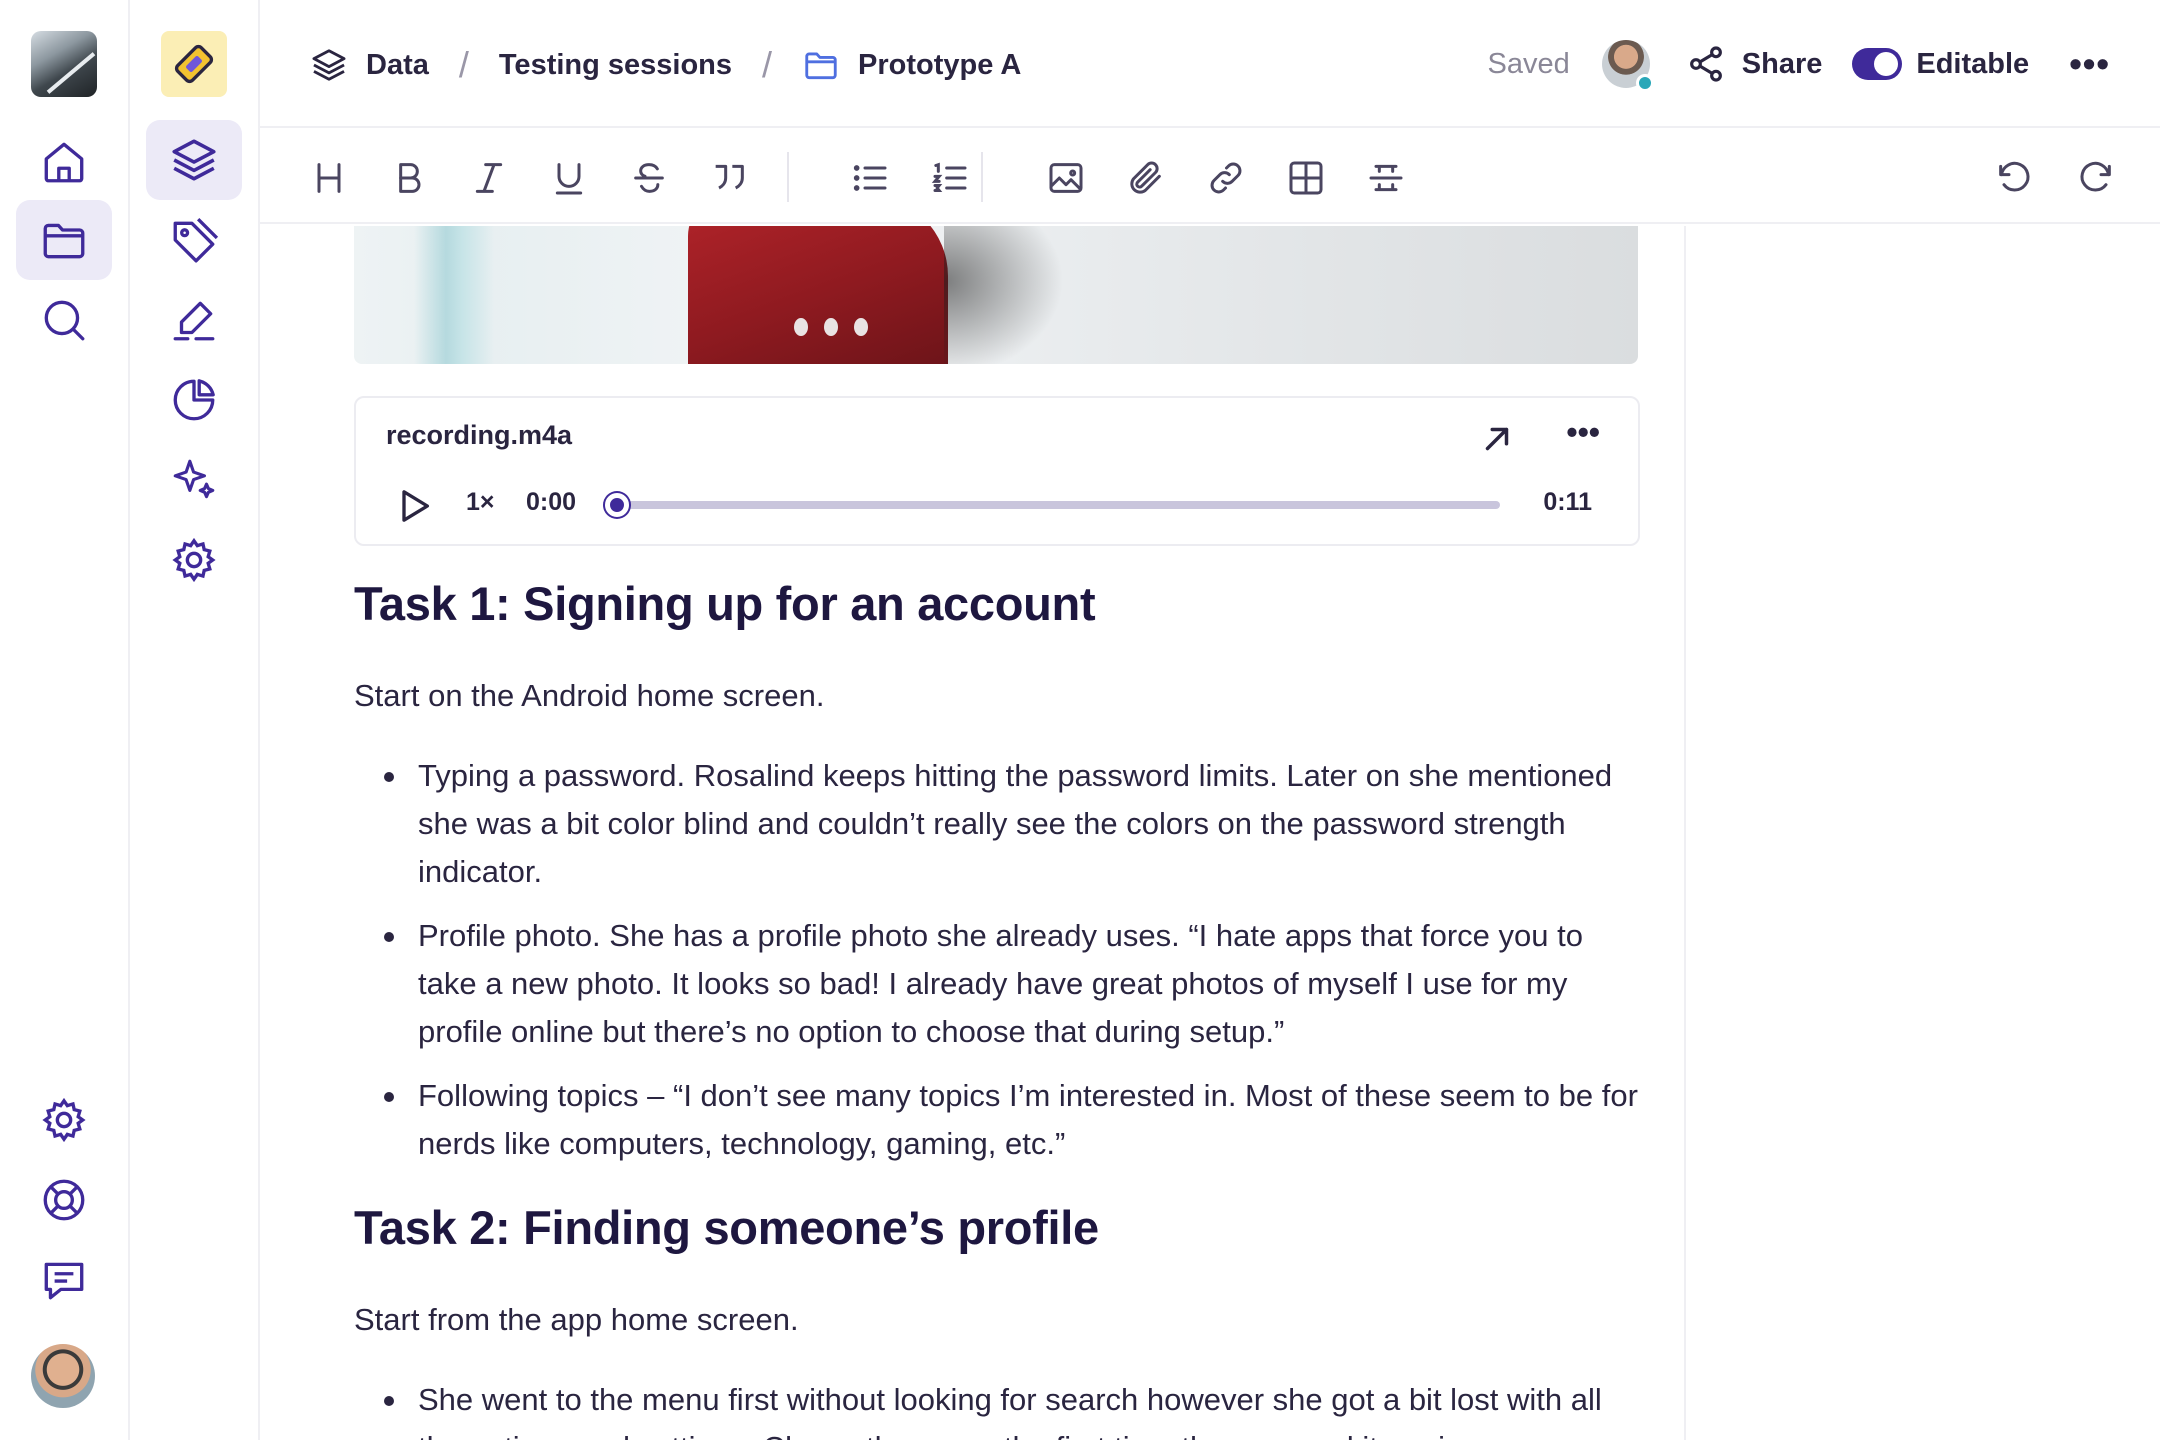  Describe the element at coordinates (576, 1319) in the screenshot. I see `task2-intro: Start from the app home screen.` at that location.